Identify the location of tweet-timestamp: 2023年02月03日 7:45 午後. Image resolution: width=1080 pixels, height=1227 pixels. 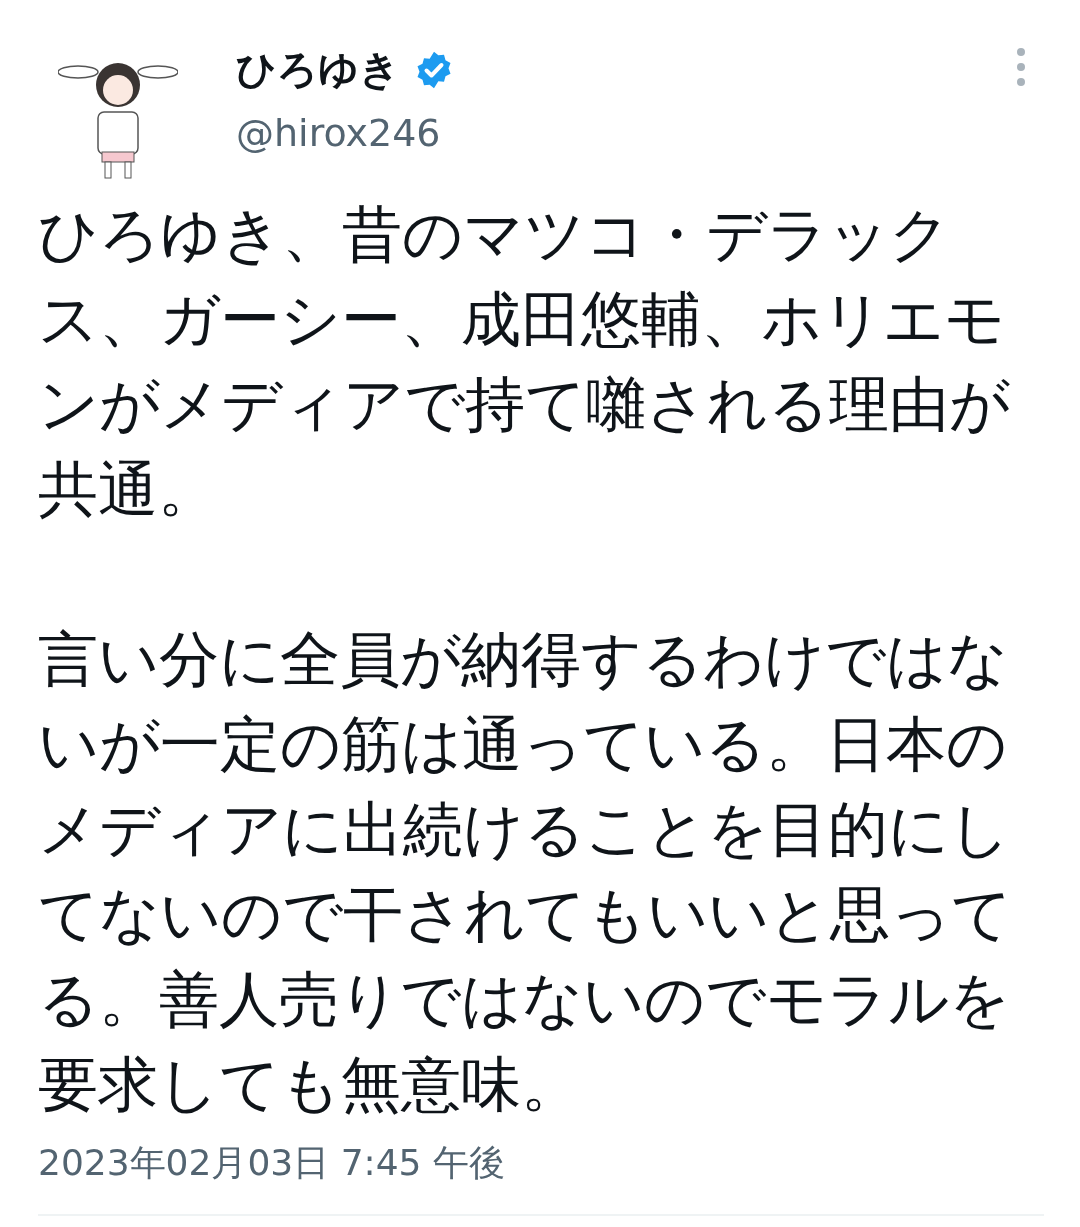
(271, 1163).